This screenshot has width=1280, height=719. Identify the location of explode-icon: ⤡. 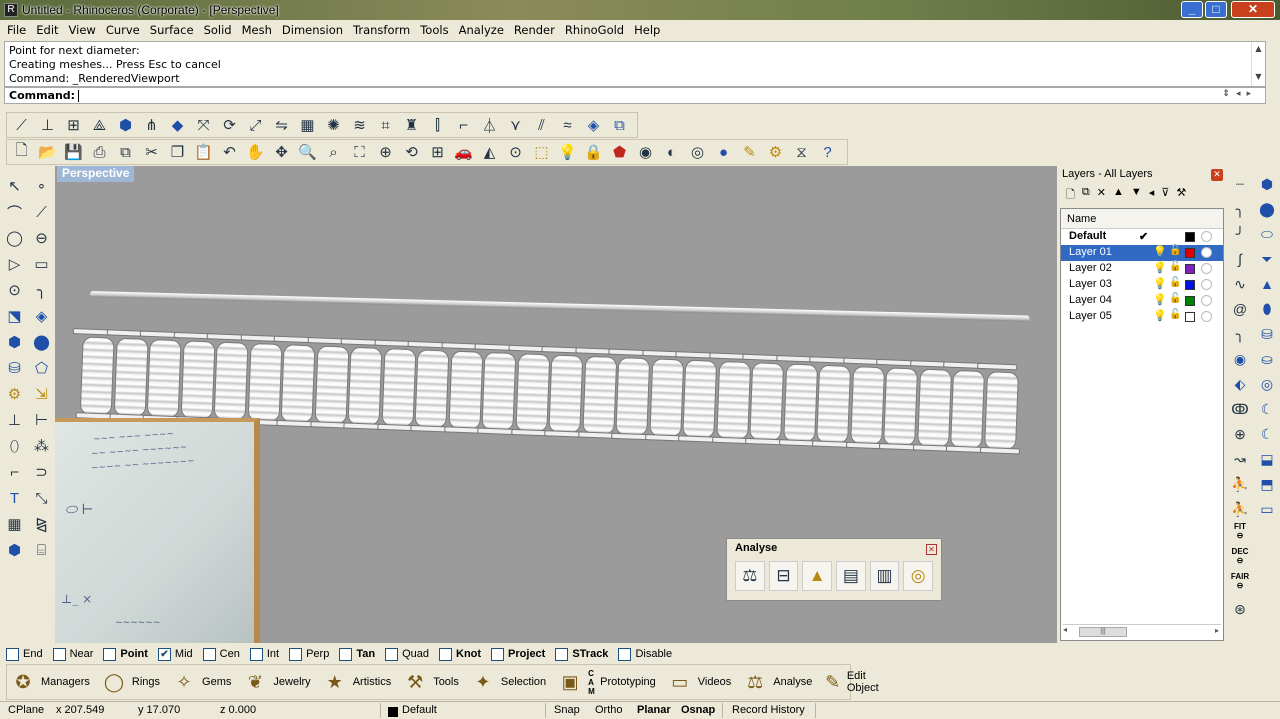
(41, 498).